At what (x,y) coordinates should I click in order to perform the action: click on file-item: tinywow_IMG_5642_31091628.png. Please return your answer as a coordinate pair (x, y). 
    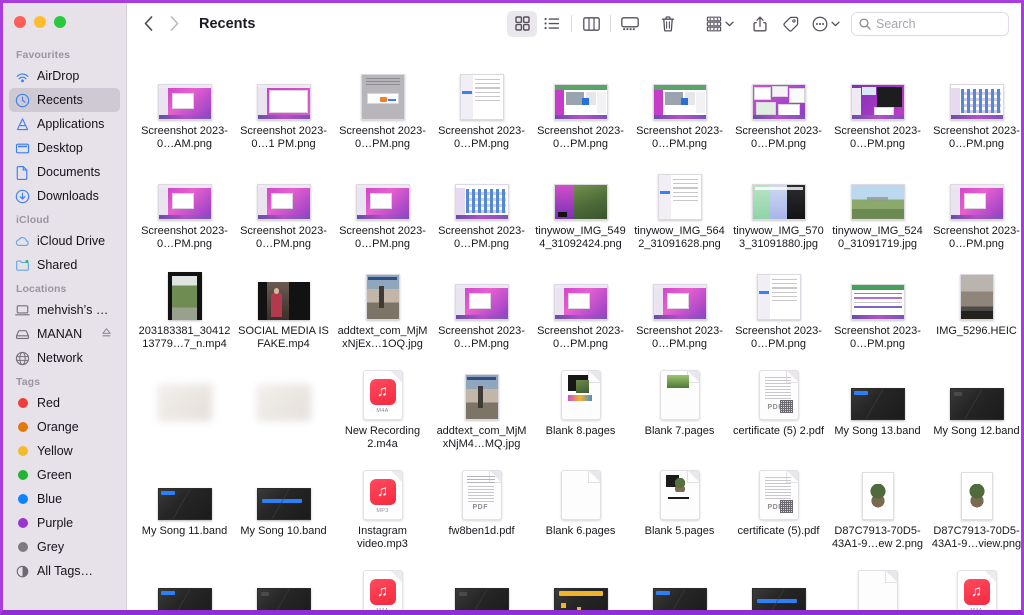
    Looking at the image, I should click on (679, 208).